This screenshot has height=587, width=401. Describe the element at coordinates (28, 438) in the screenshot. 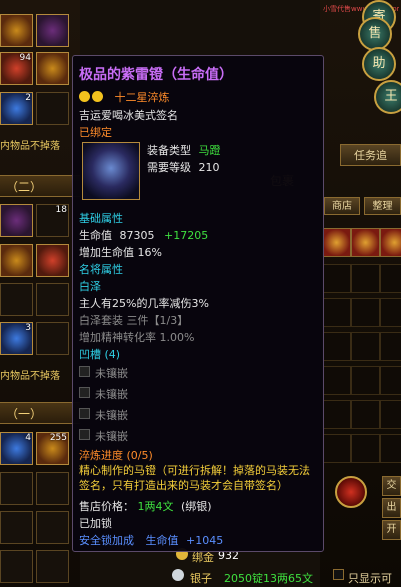

I see `item-count: 4` at that location.